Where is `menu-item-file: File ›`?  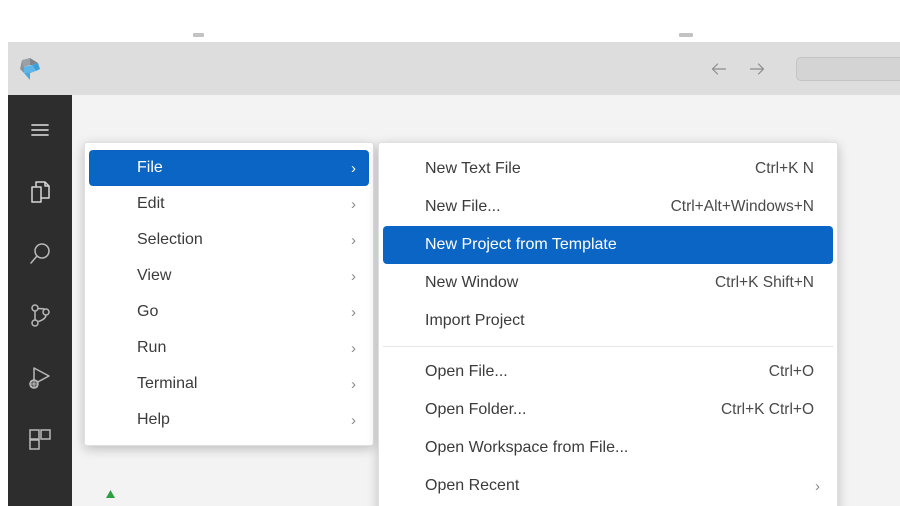 menu-item-file: File › is located at coordinates (229, 168).